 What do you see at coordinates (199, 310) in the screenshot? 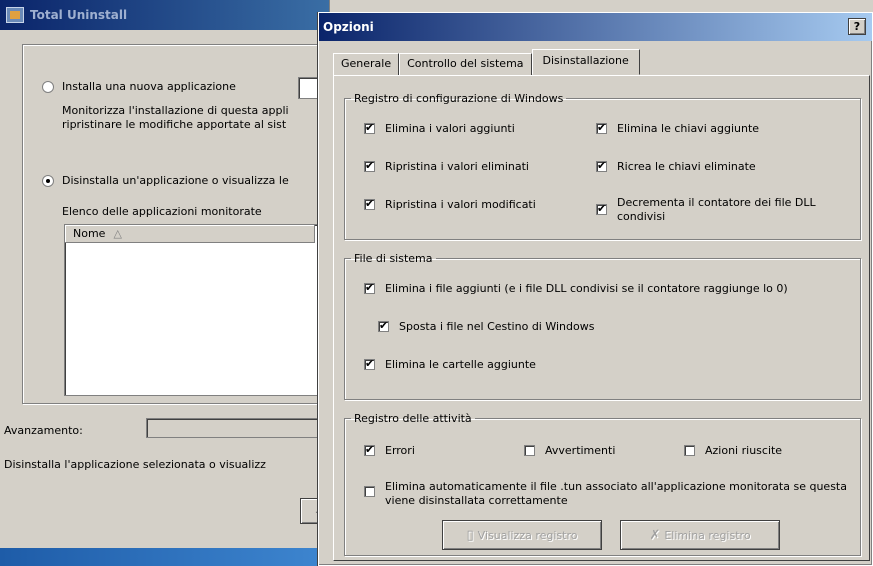
I see `monitored-apps-list: Nome △` at bounding box center [199, 310].